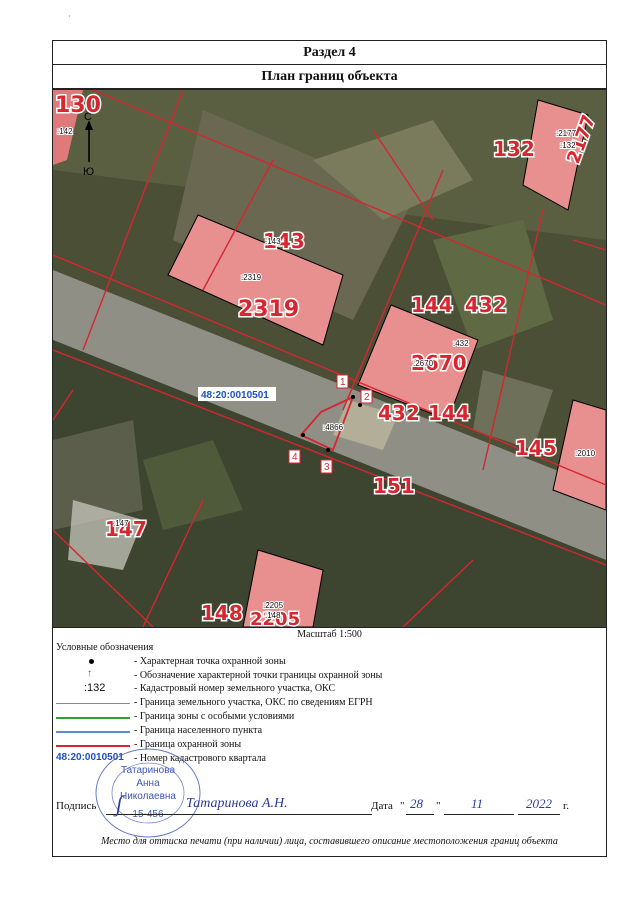 Image resolution: width=640 pixels, height=905 pixels. I want to click on cad-label-2319: :2319, so click(251, 277).